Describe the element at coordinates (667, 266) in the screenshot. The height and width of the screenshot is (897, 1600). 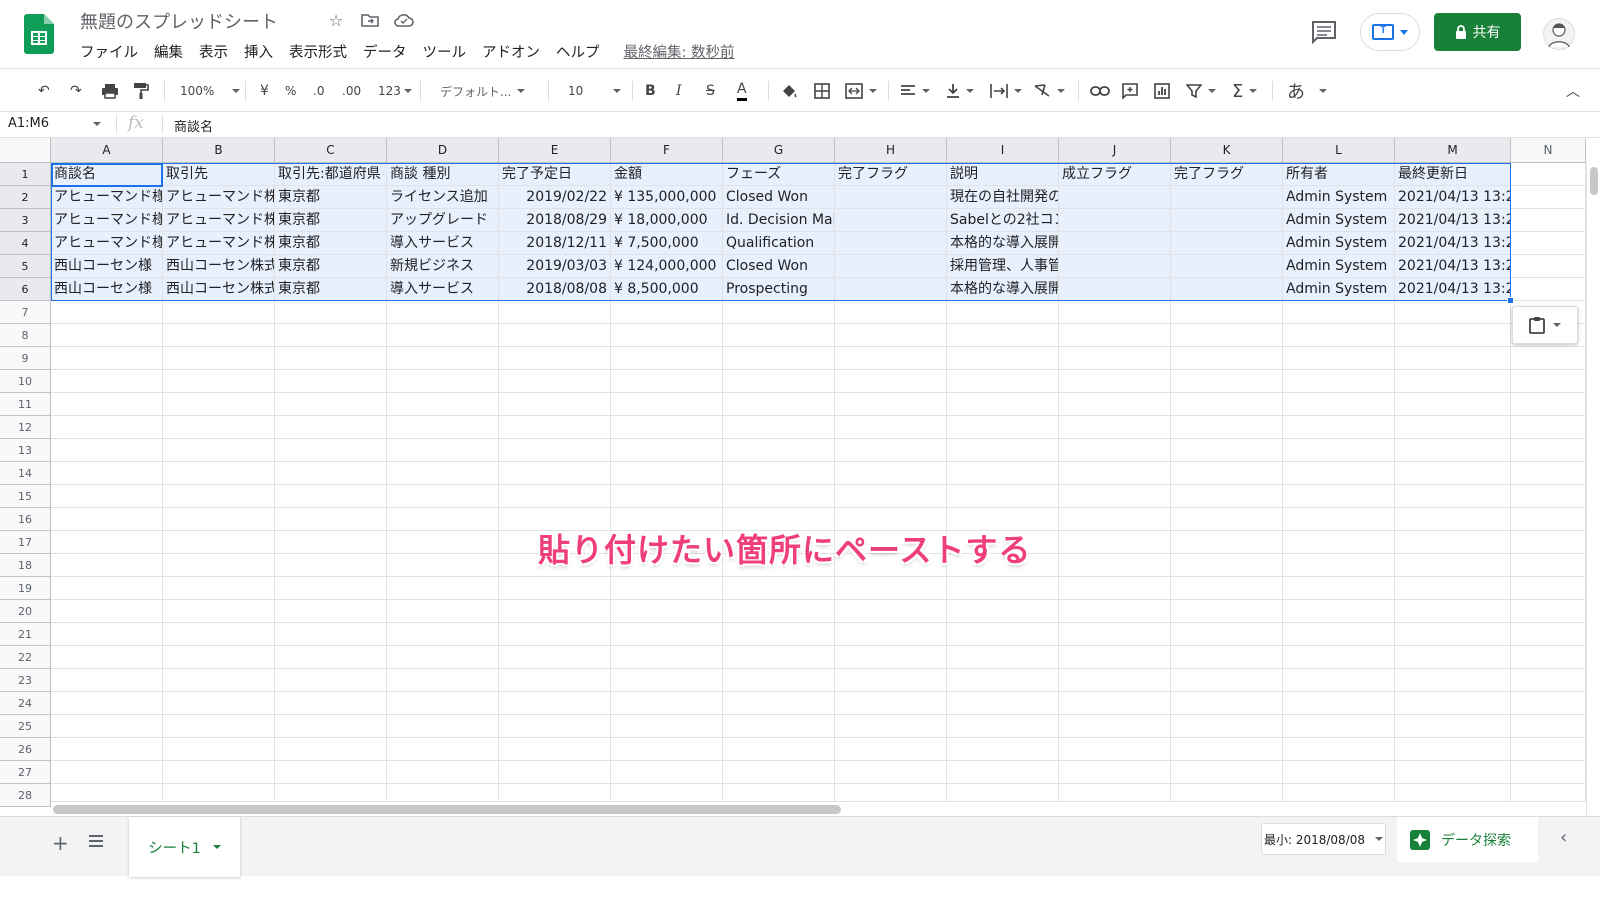
I see `cell: ¥ 124,000,000` at that location.